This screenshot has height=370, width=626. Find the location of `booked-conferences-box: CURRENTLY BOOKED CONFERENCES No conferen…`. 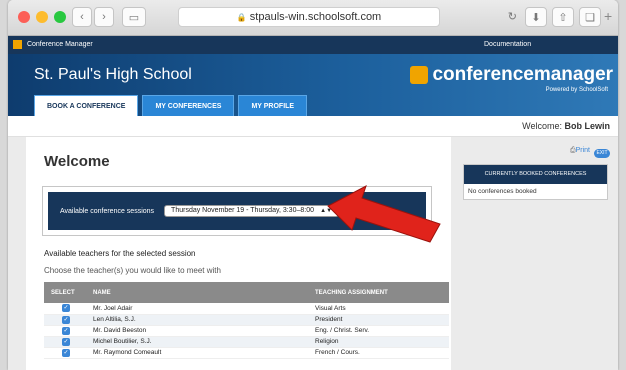

booked-conferences-box: CURRENTLY BOOKED CONFERENCES No conferen… is located at coordinates (535, 182).